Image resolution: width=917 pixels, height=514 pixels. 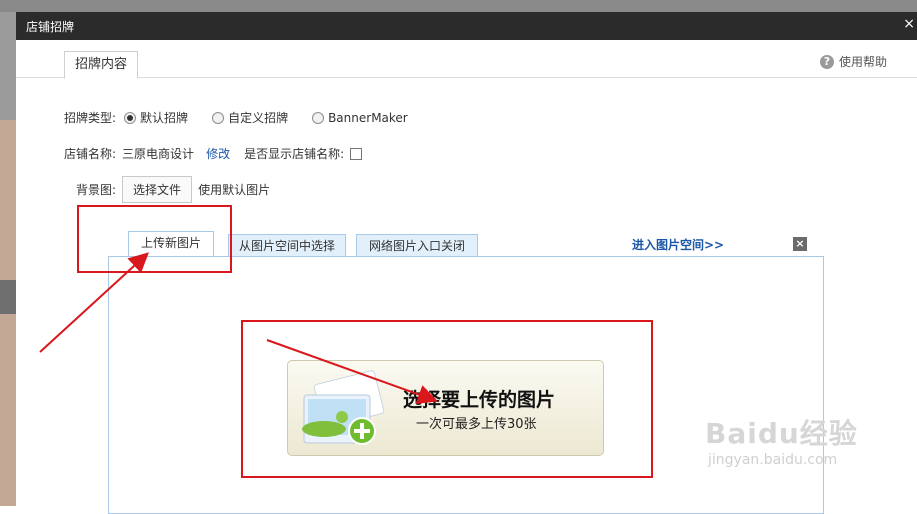 I want to click on background-row: 背景图: 选择文件 使用默认图片, so click(x=173, y=189).